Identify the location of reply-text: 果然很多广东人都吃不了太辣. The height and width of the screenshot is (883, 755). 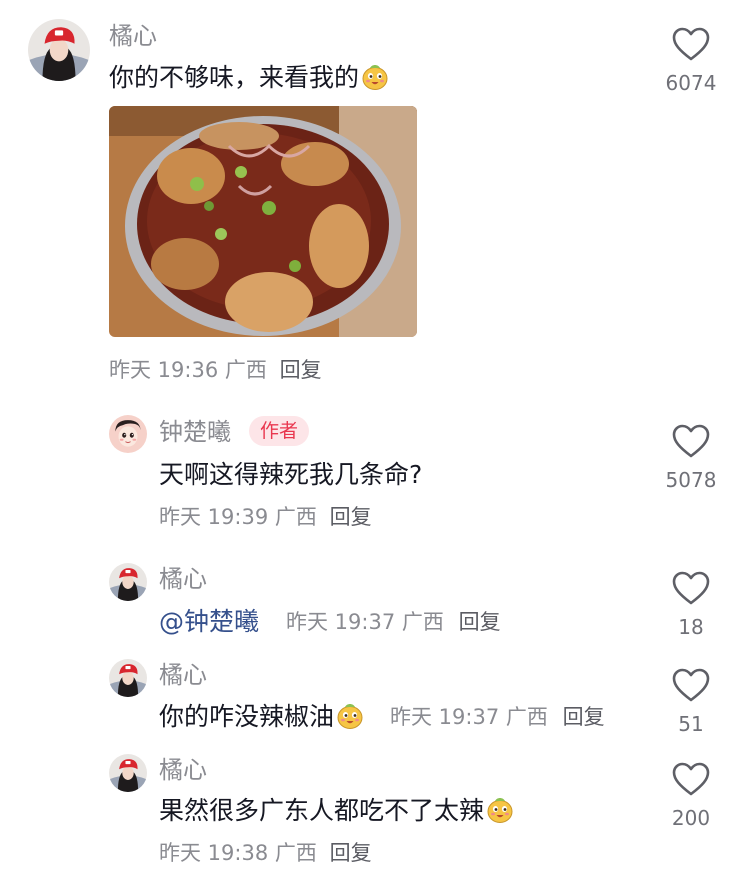
(336, 811).